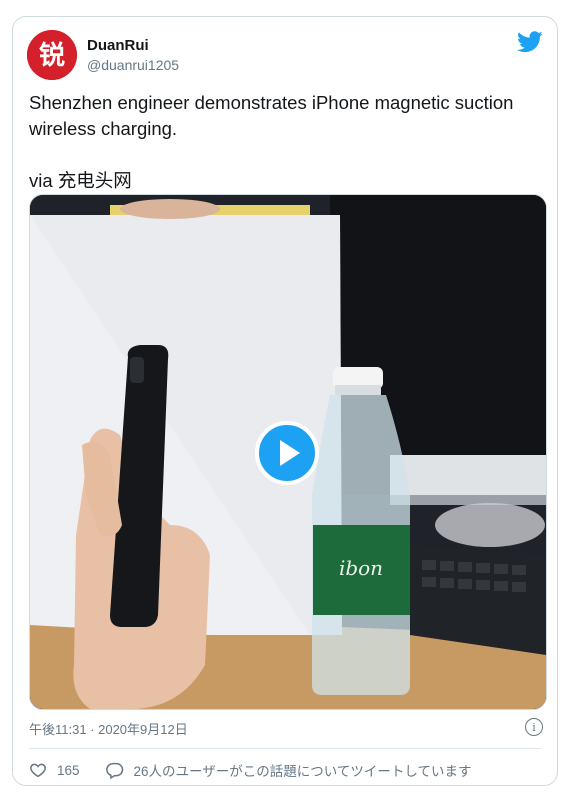  Describe the element at coordinates (285, 748) in the screenshot. I see `divider` at that location.